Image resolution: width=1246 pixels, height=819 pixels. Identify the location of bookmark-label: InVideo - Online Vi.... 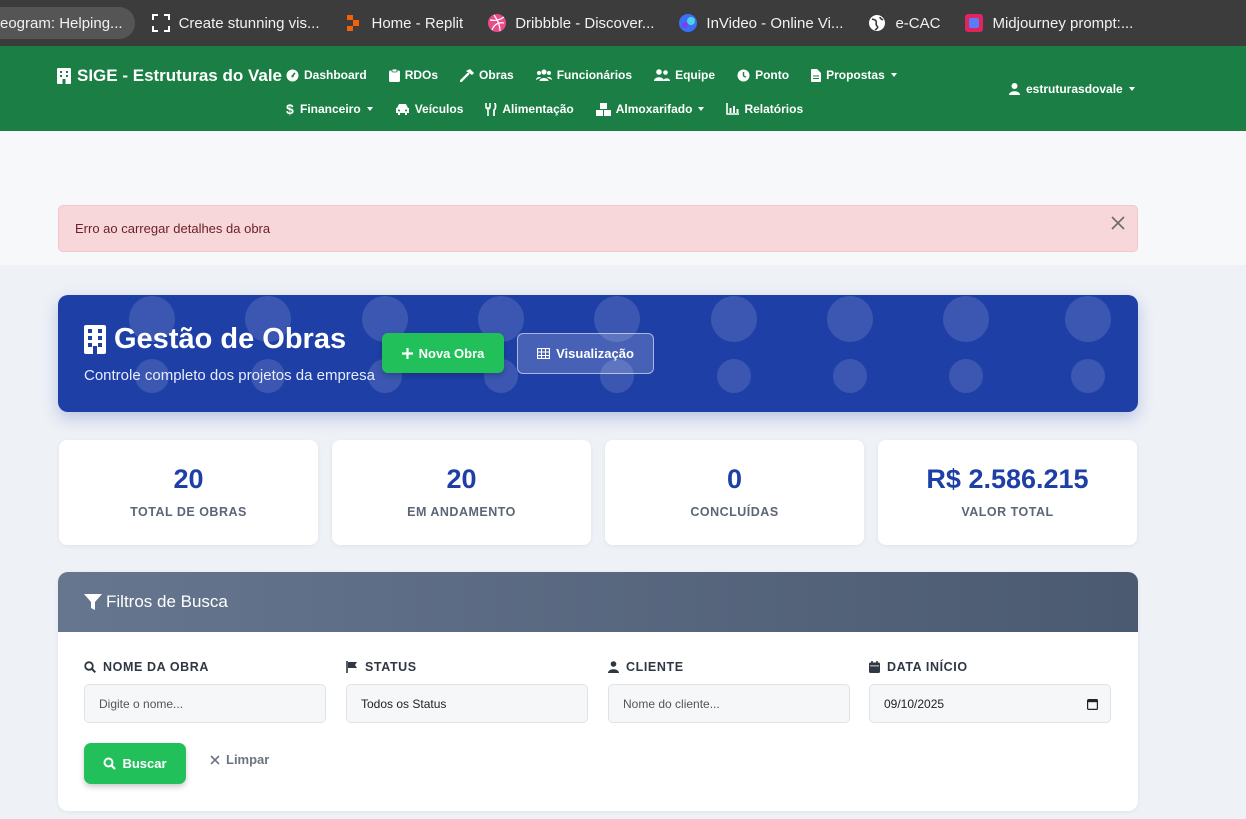
(775, 23).